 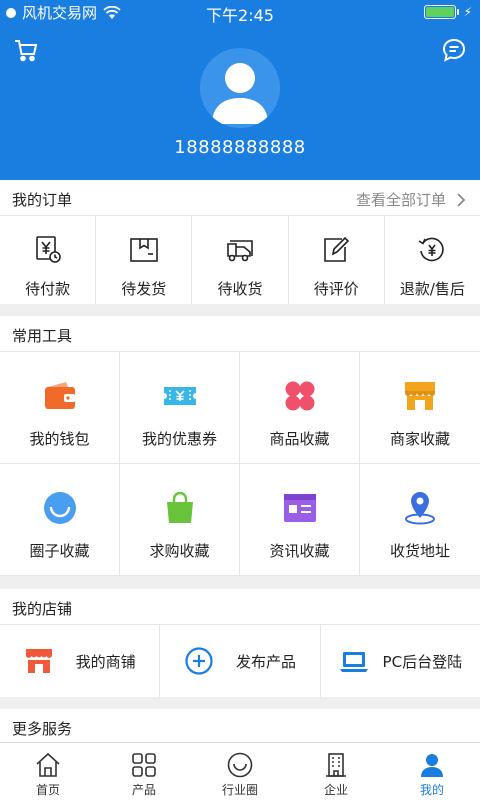 I want to click on shop-title: 我的店铺, so click(x=42, y=609).